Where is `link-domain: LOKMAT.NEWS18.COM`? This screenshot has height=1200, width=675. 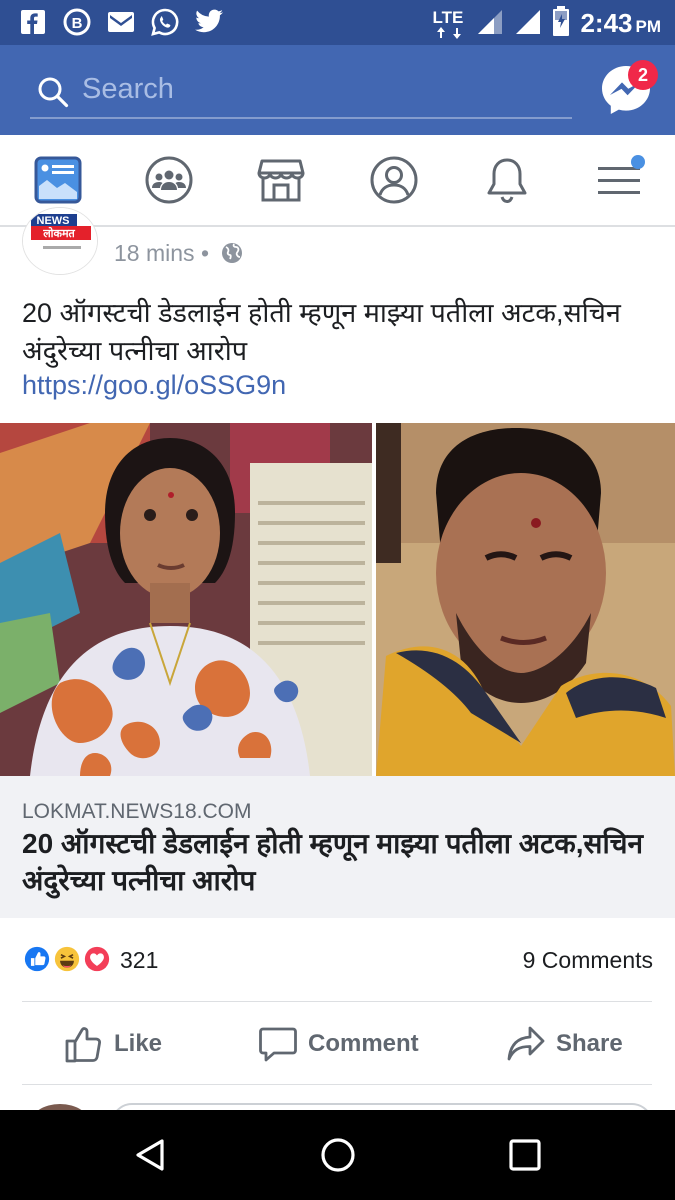 link-domain: LOKMAT.NEWS18.COM is located at coordinates (137, 811).